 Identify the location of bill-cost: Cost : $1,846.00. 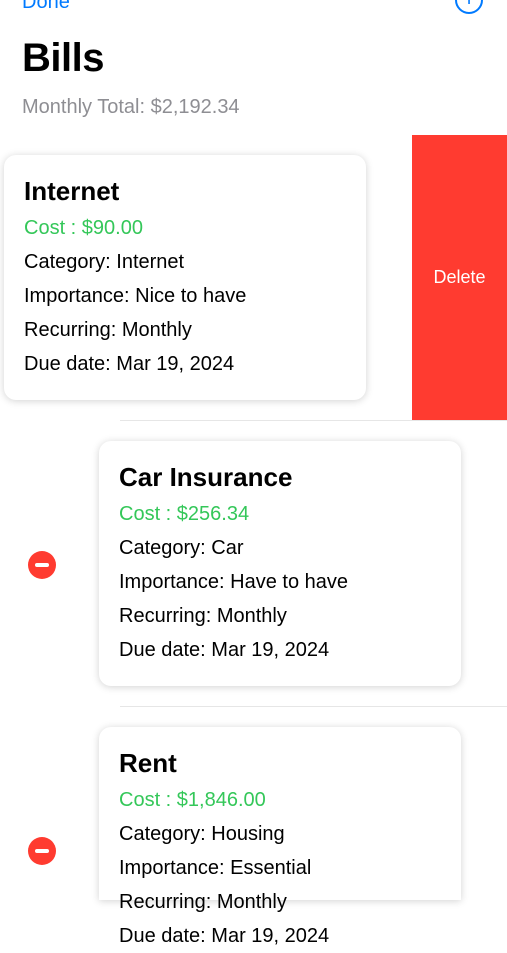
(192, 800).